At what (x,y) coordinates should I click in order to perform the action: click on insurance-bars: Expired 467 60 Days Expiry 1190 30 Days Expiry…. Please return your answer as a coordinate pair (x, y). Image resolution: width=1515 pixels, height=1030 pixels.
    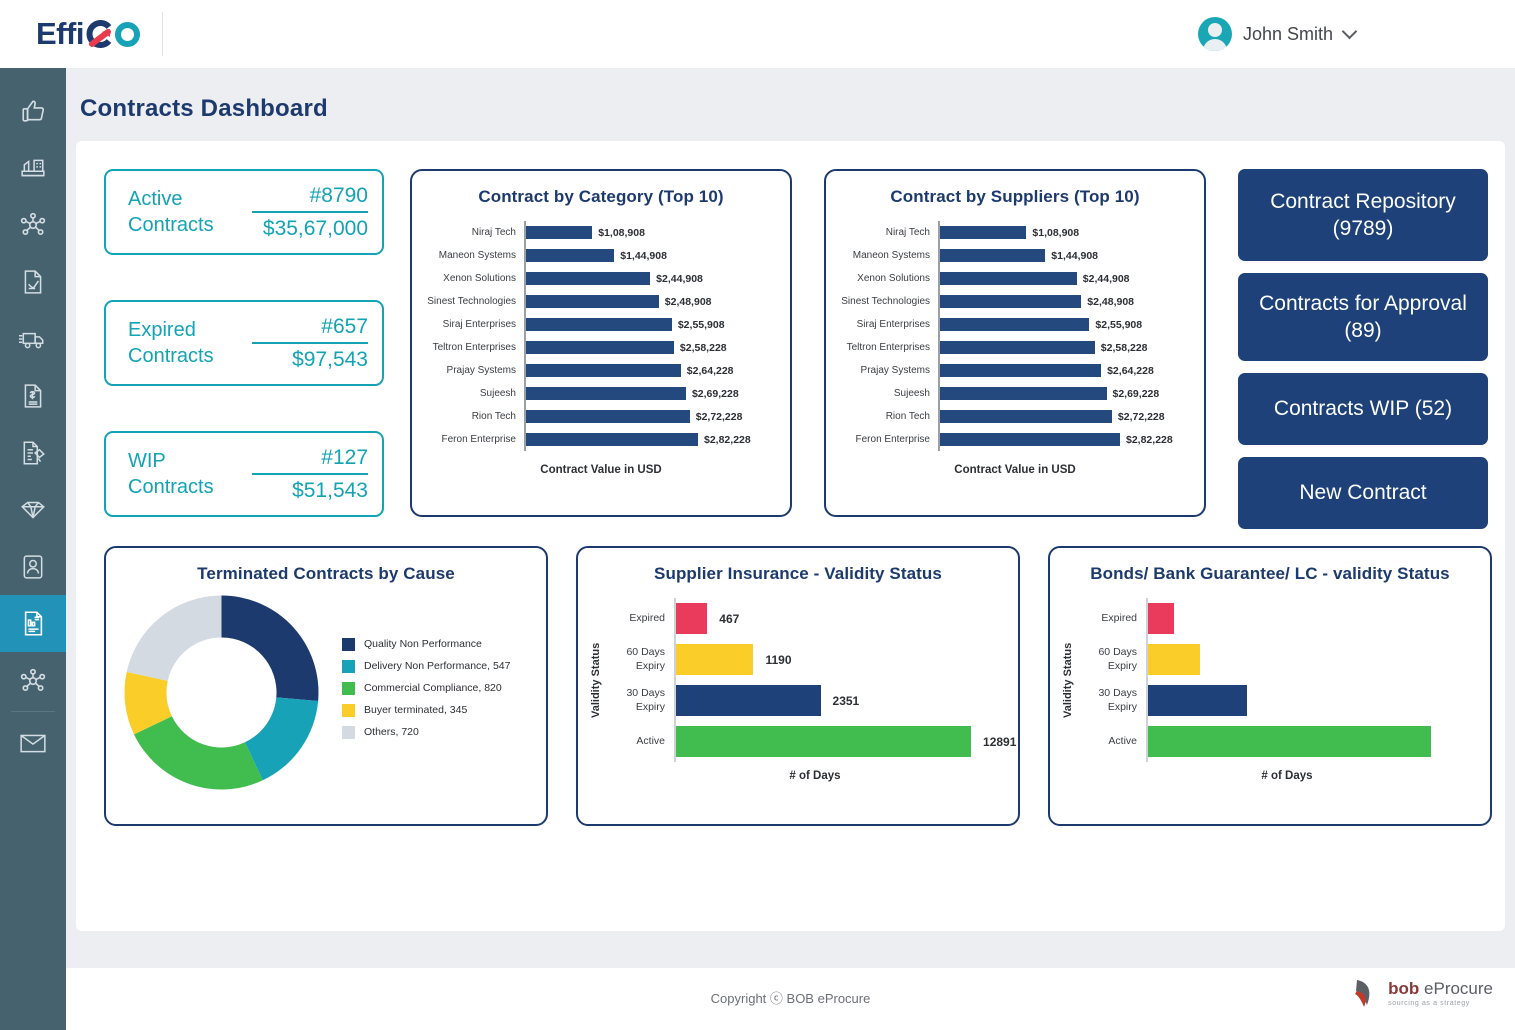
    Looking at the image, I should click on (810, 680).